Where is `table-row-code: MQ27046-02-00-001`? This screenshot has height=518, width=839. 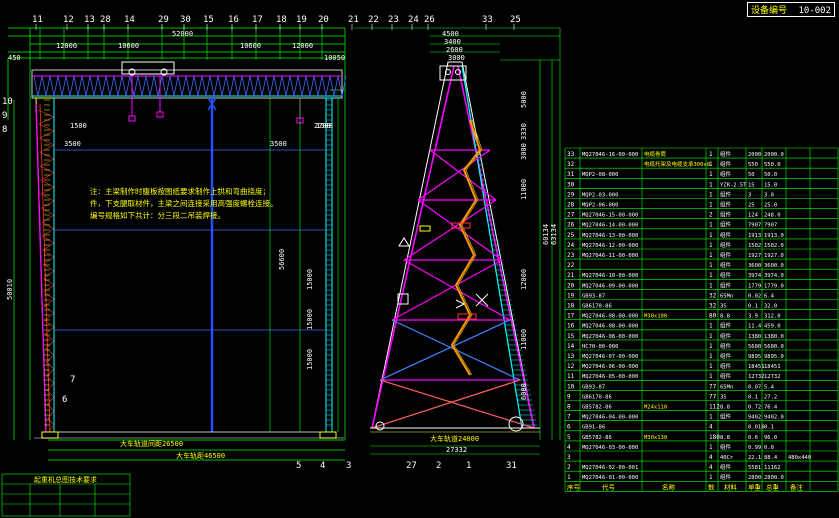
table-row-code: MQ27046-02-00-001 is located at coordinates (610, 468).